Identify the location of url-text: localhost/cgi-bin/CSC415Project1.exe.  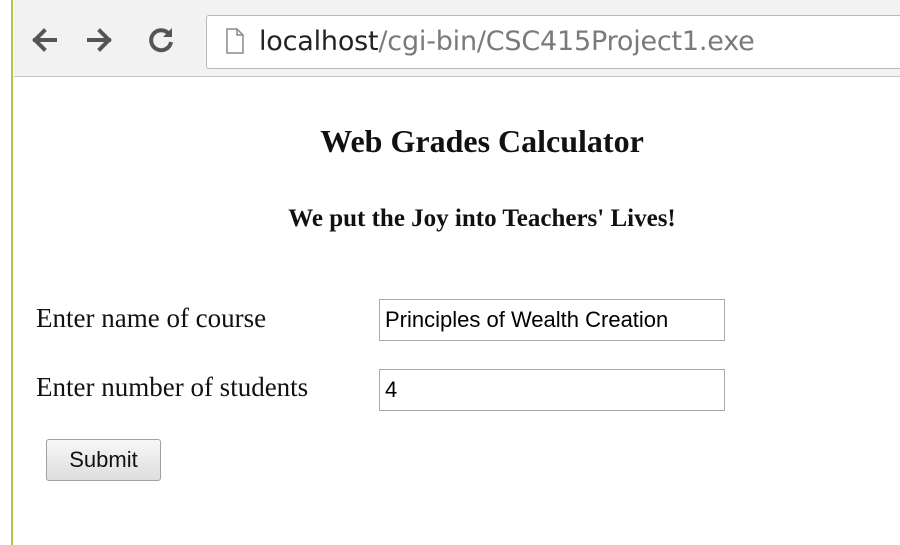
(507, 42).